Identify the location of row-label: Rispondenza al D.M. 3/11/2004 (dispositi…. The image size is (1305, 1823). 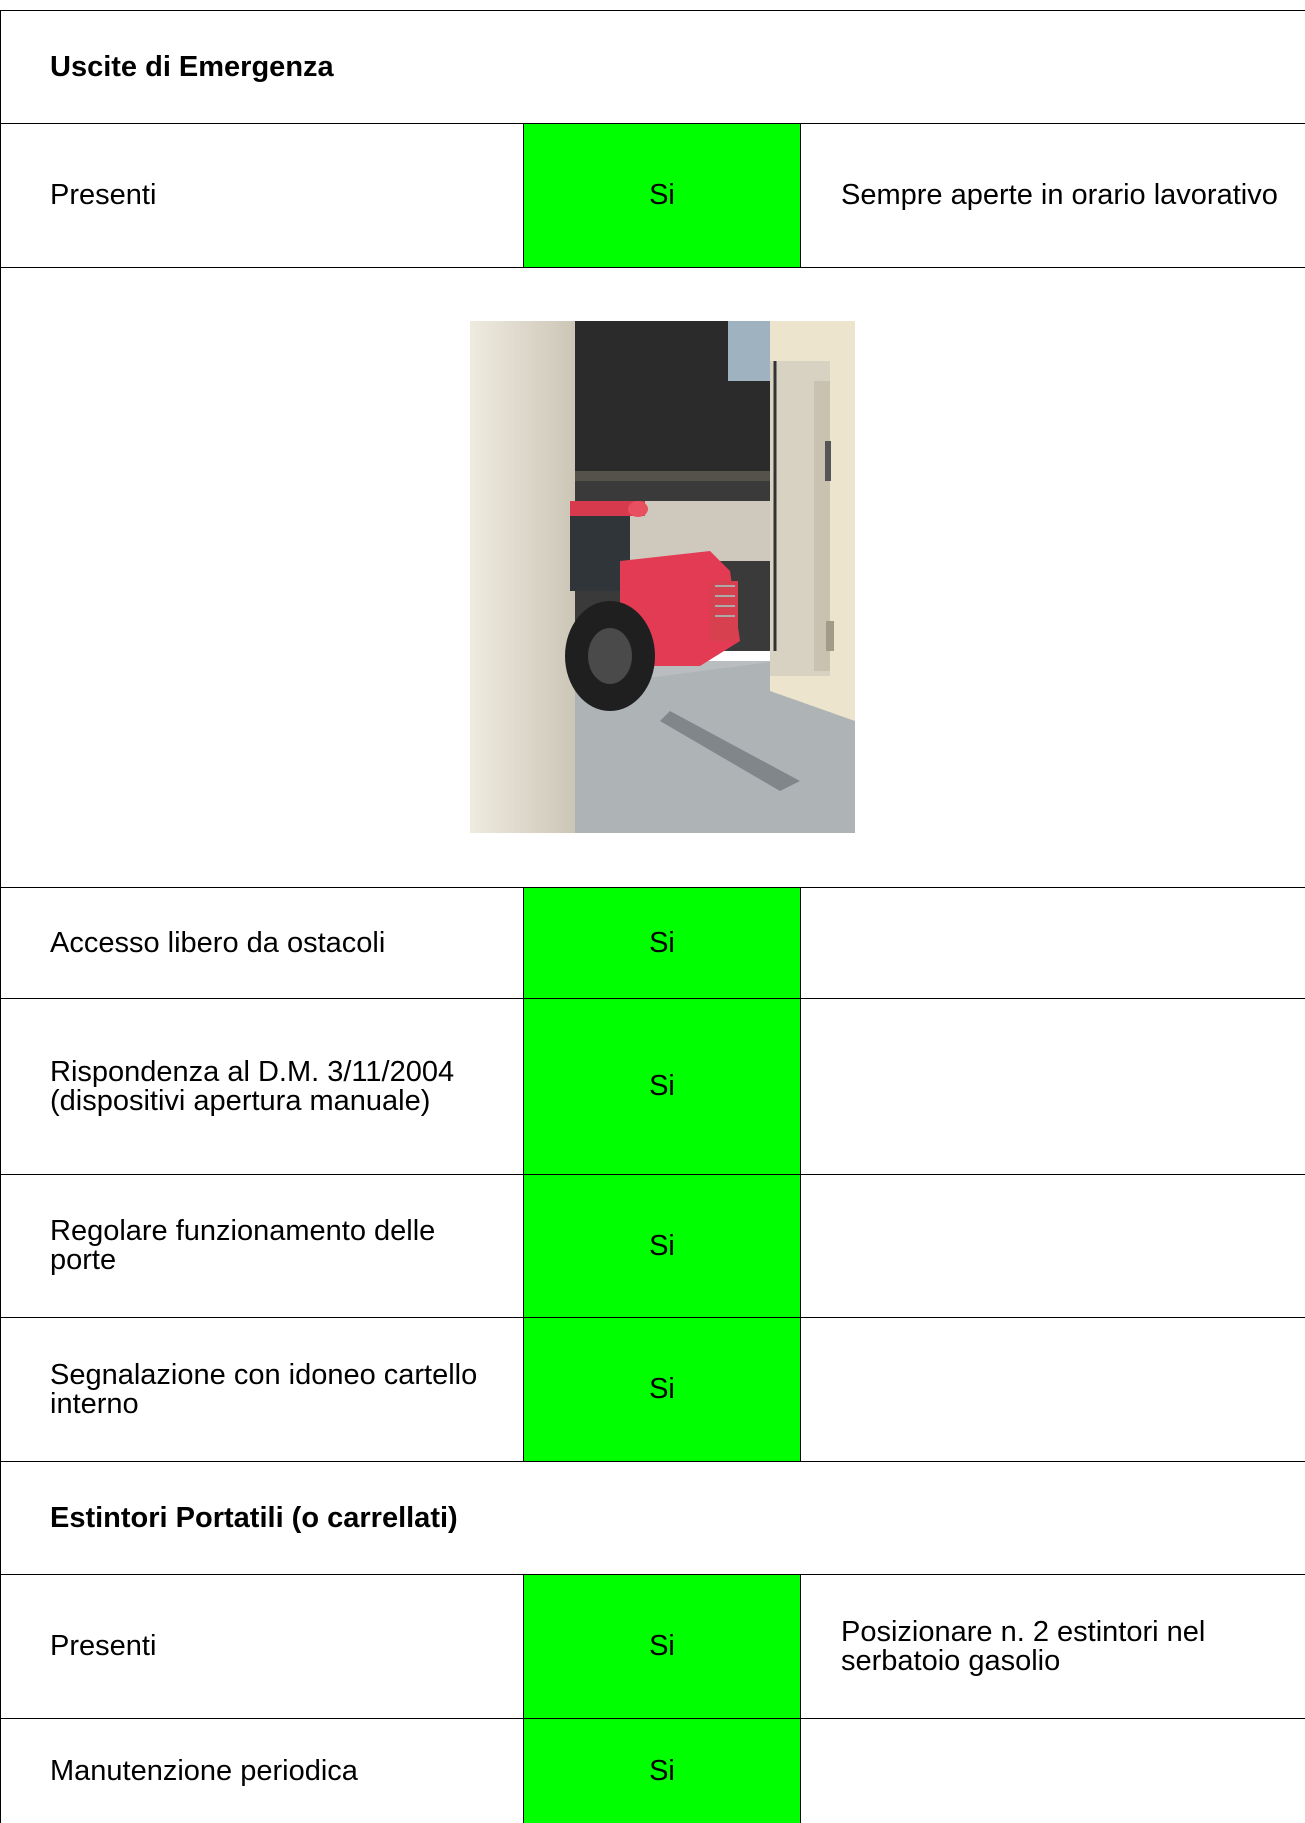
(252, 1086).